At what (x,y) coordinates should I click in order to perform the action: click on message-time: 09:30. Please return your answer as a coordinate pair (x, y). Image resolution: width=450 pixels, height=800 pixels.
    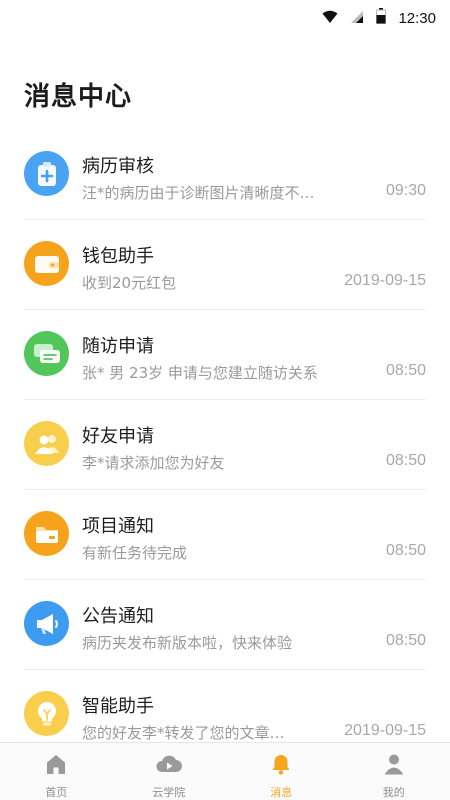
    Looking at the image, I should click on (405, 190).